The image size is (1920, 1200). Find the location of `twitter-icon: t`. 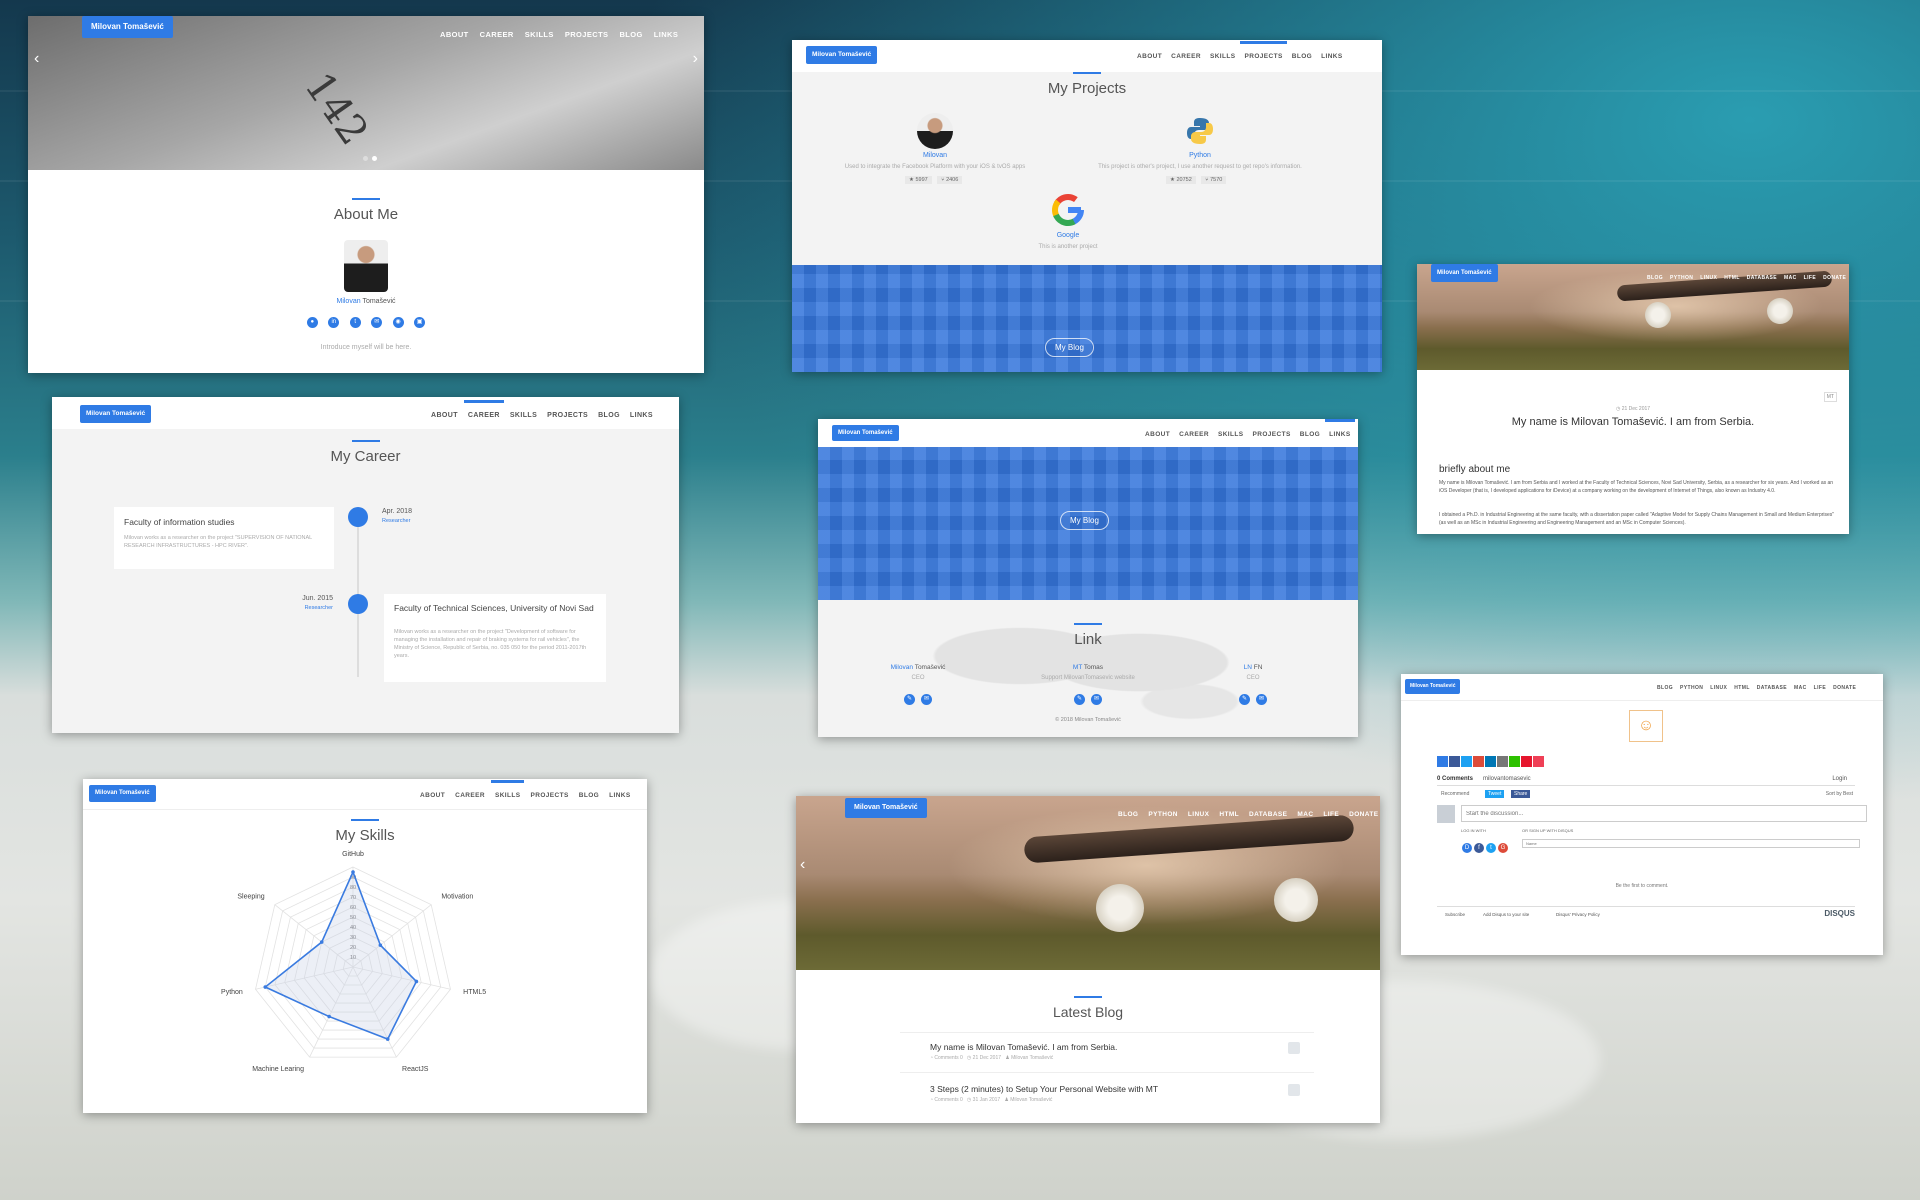

twitter-icon: t is located at coordinates (355, 322).